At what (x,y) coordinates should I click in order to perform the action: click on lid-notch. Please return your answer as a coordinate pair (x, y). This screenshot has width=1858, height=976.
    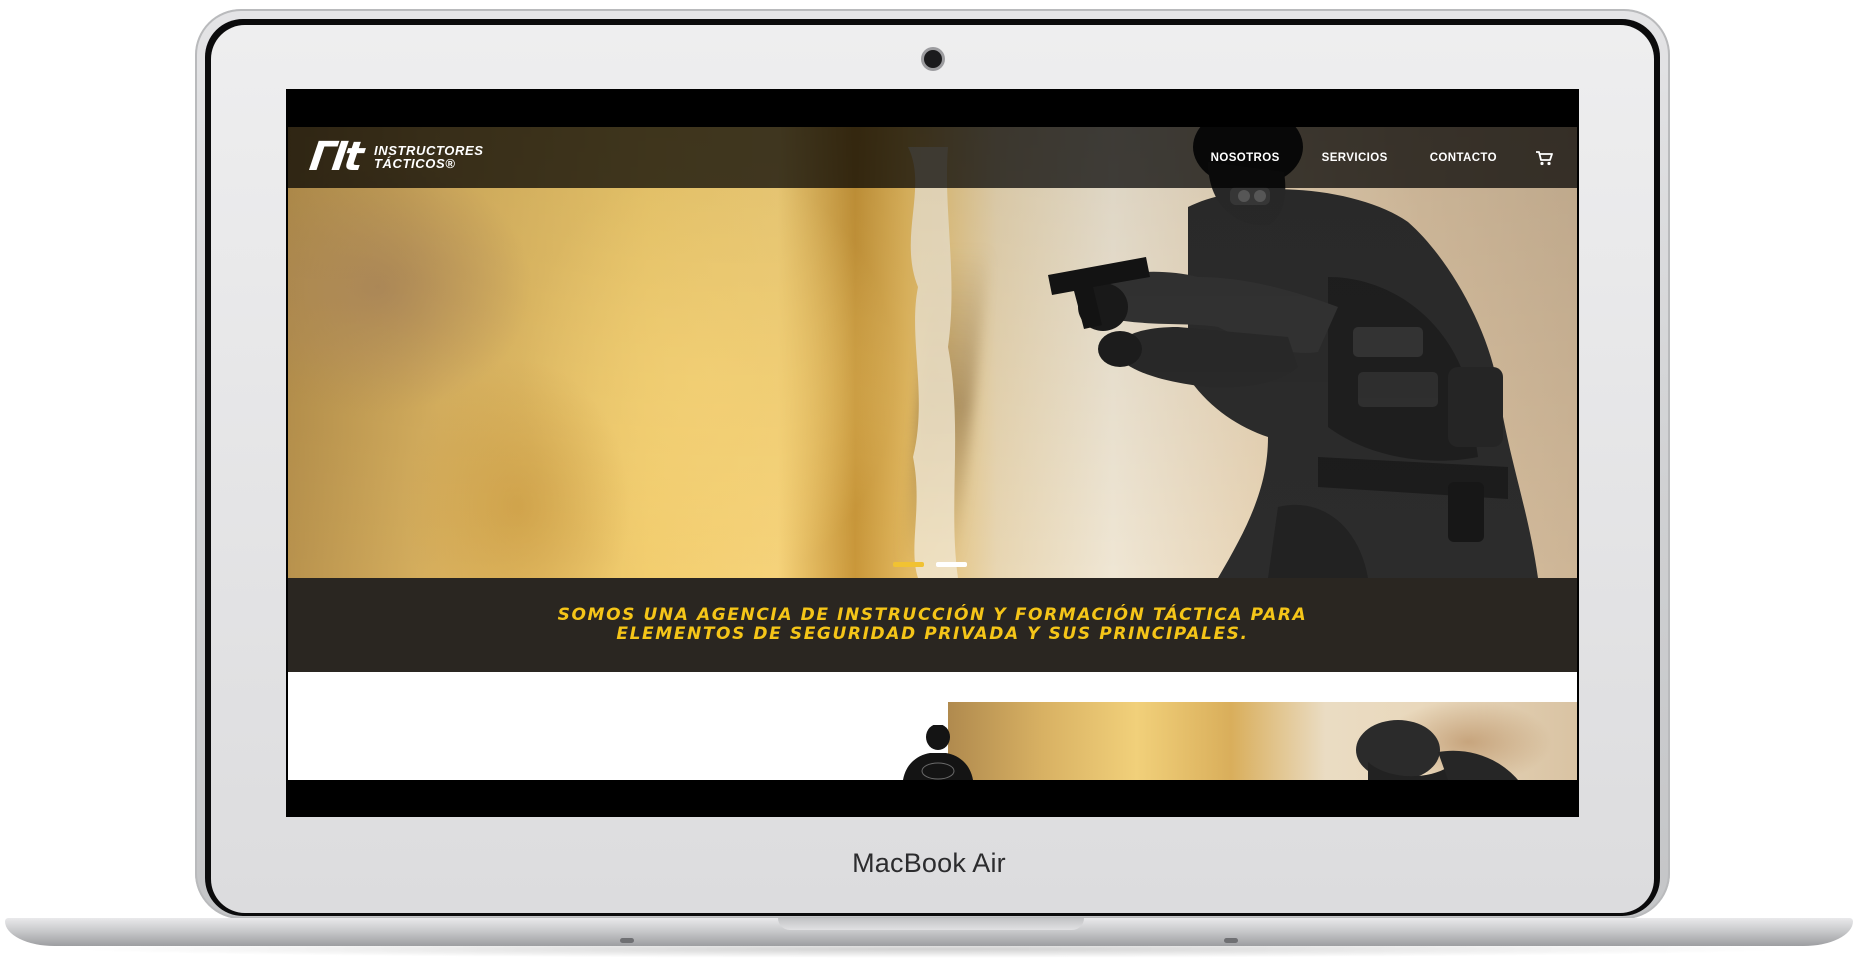
    Looking at the image, I should click on (931, 924).